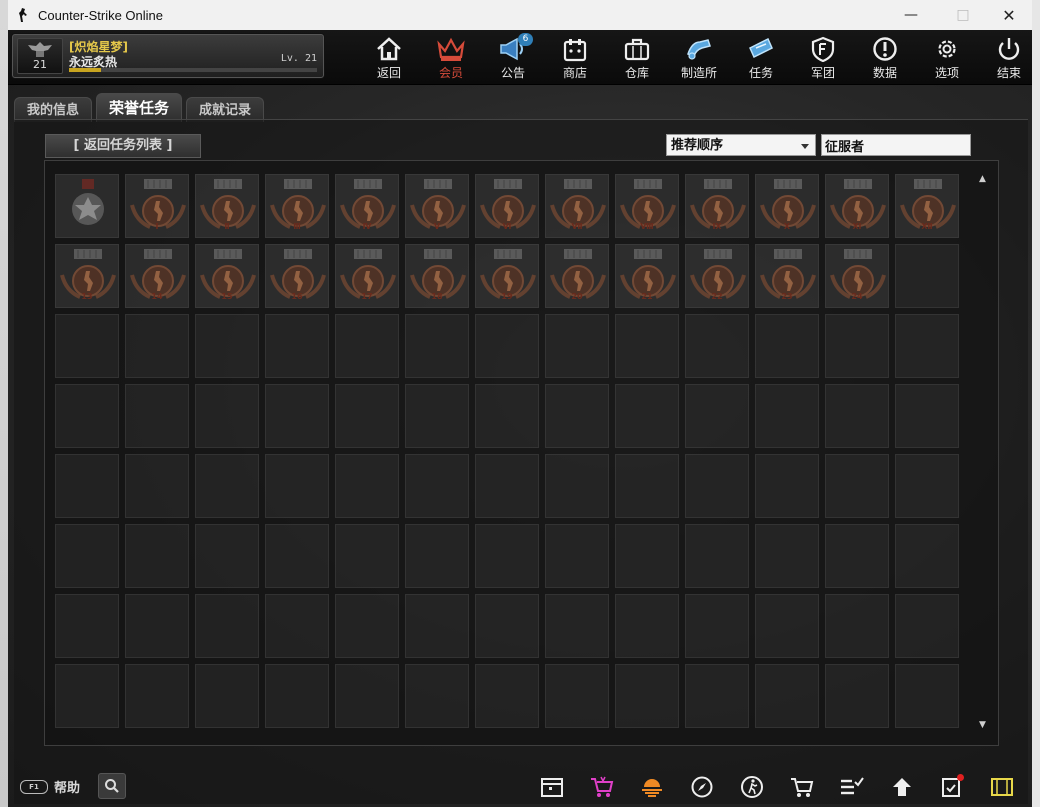 Image resolution: width=1040 pixels, height=807 pixels. Describe the element at coordinates (520, 15) in the screenshot. I see `window-titlebar: Counter-Strike Online — □ ✕` at that location.